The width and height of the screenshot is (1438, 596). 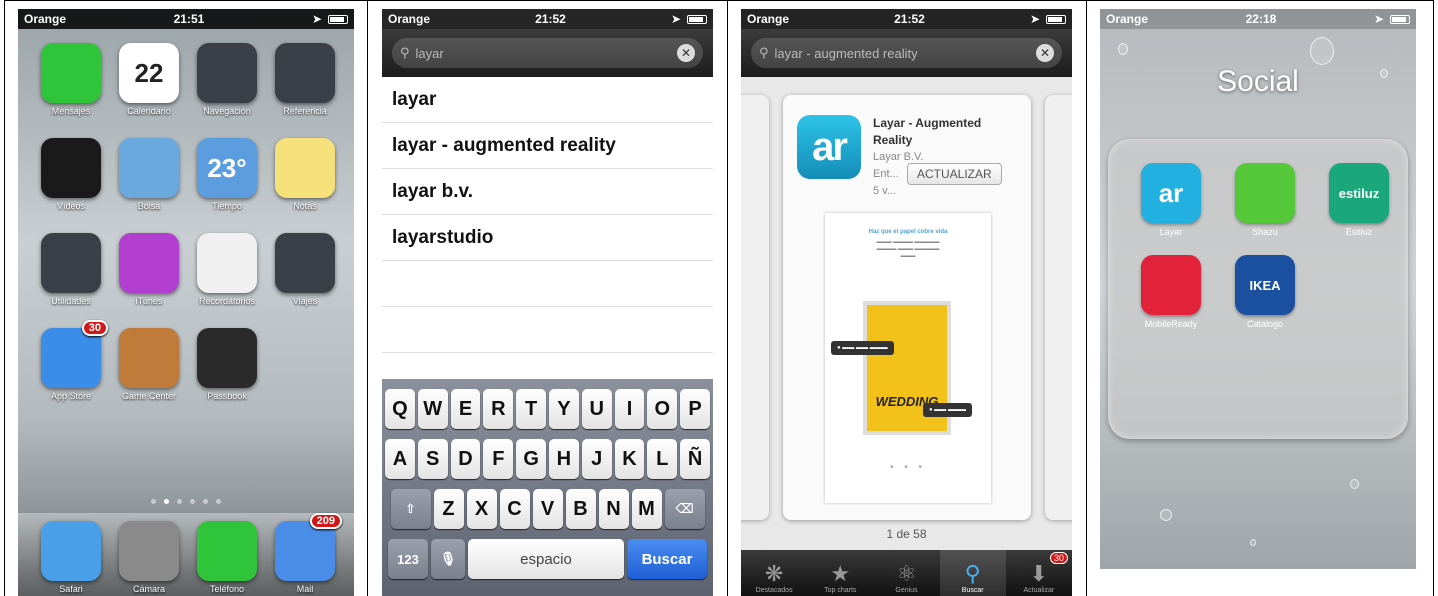 What do you see at coordinates (227, 589) in the screenshot?
I see `app-label: Teléfono` at bounding box center [227, 589].